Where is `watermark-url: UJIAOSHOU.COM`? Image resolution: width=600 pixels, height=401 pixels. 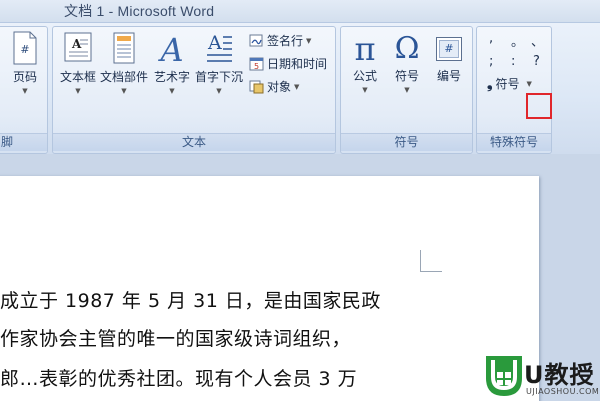
watermark-url: UJIAOSHOU.COM is located at coordinates (563, 391).